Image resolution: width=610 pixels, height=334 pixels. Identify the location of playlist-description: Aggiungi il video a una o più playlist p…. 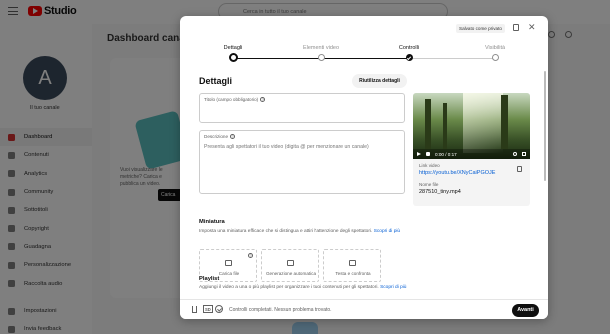
(304, 287).